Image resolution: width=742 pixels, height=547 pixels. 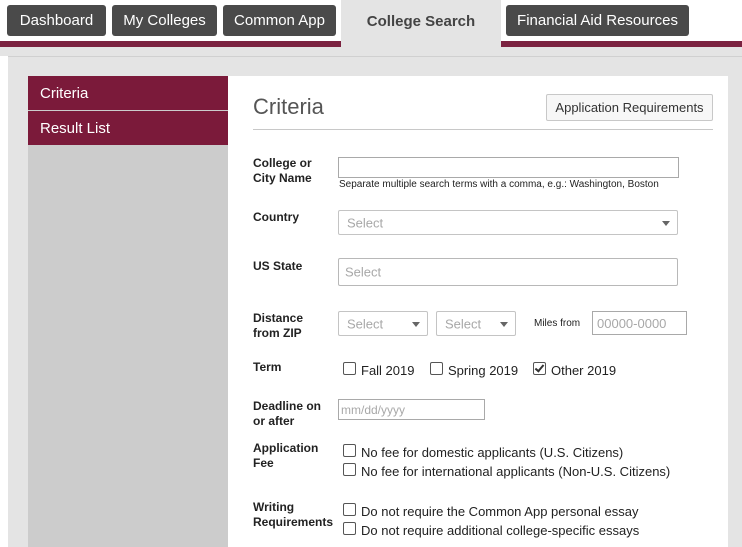 What do you see at coordinates (164, 20) in the screenshot?
I see `tab-my-colleges: My Colleges` at bounding box center [164, 20].